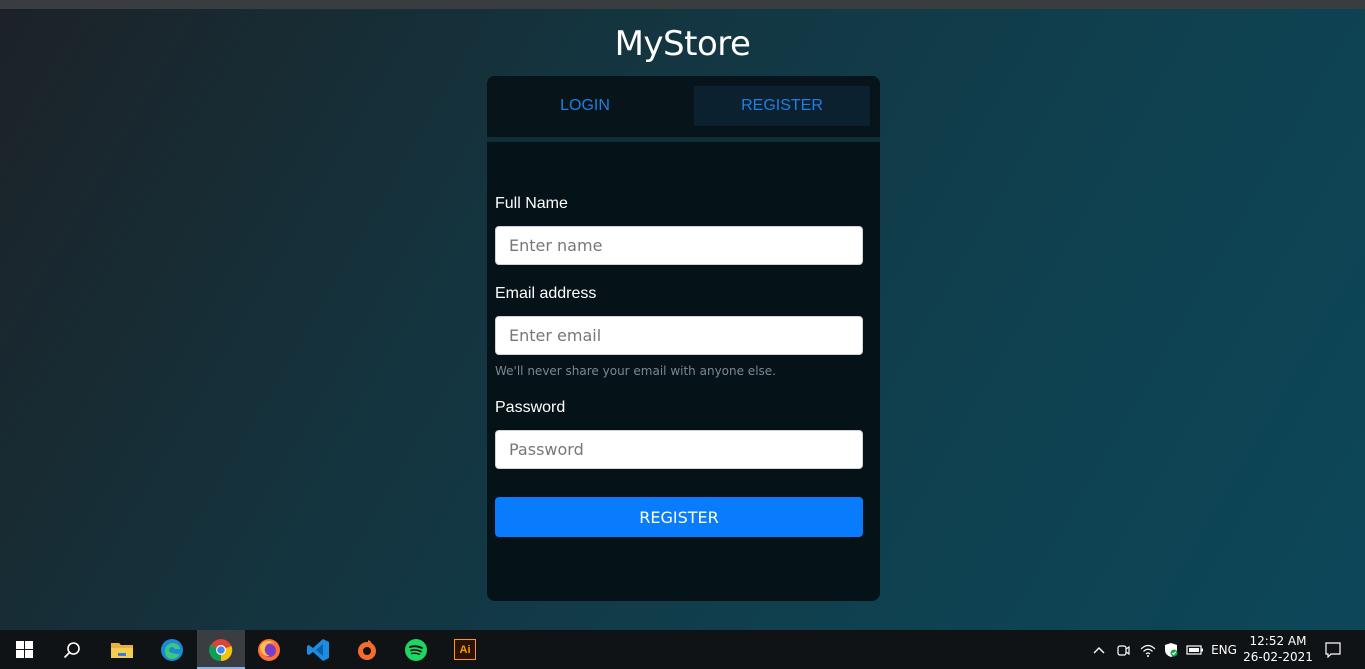 This screenshot has width=1365, height=669. Describe the element at coordinates (1148, 649) in the screenshot. I see `wifi-icon` at that location.